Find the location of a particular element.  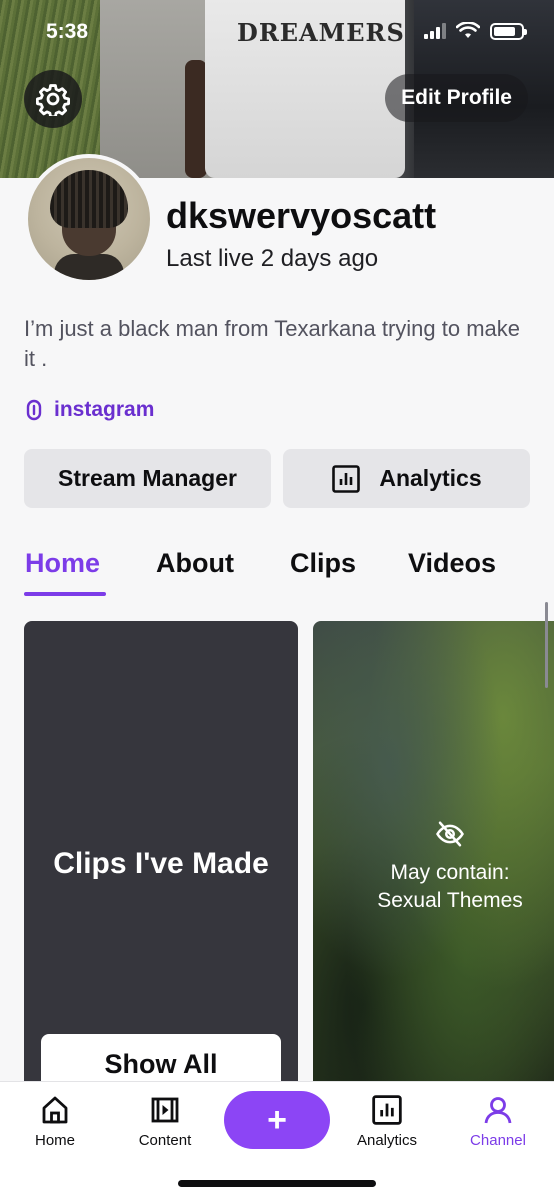

wifi-icon is located at coordinates (468, 30).